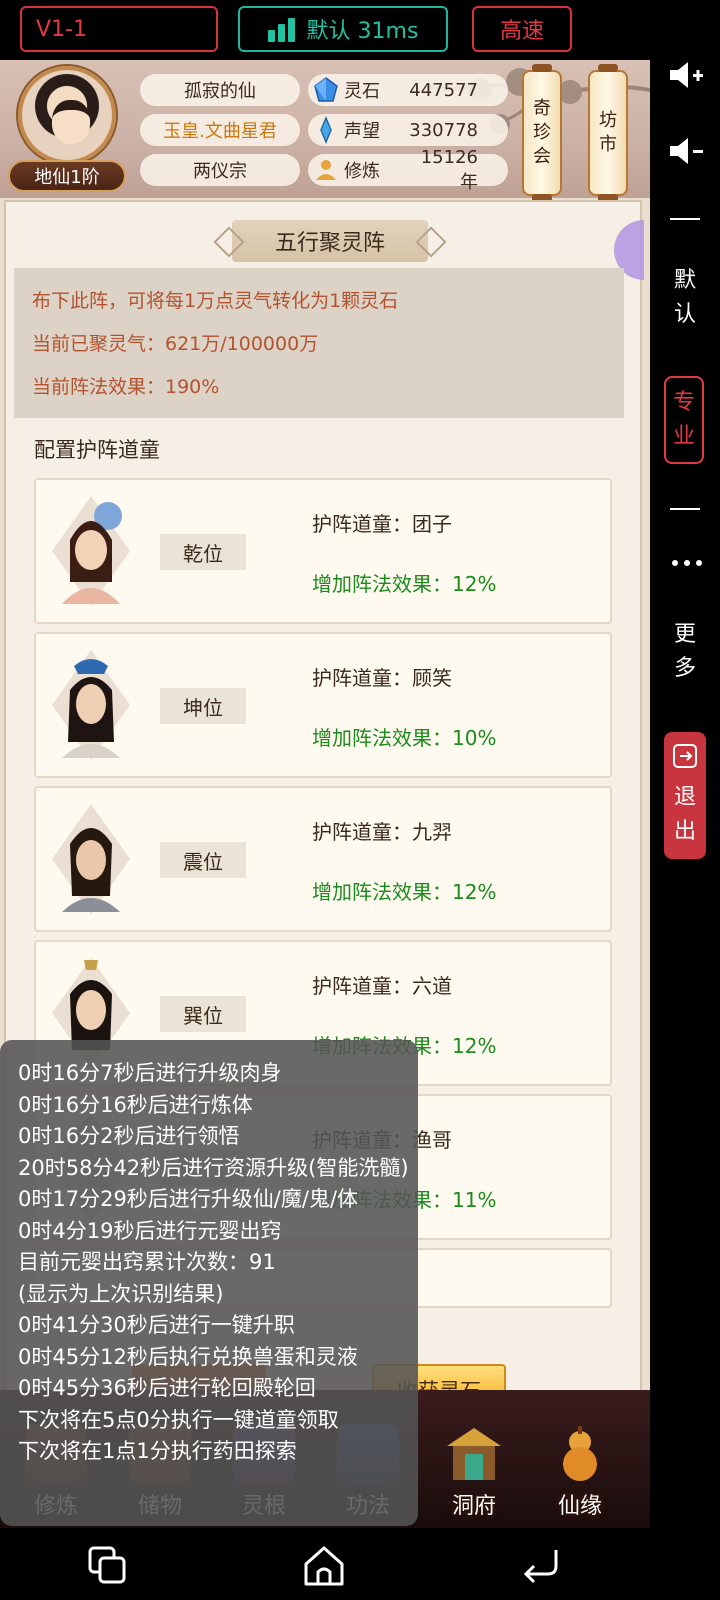 The width and height of the screenshot is (720, 1600). What do you see at coordinates (167, 1388) in the screenshot?
I see `log-line: 0时45分36秒后进行轮回殿轮回` at bounding box center [167, 1388].